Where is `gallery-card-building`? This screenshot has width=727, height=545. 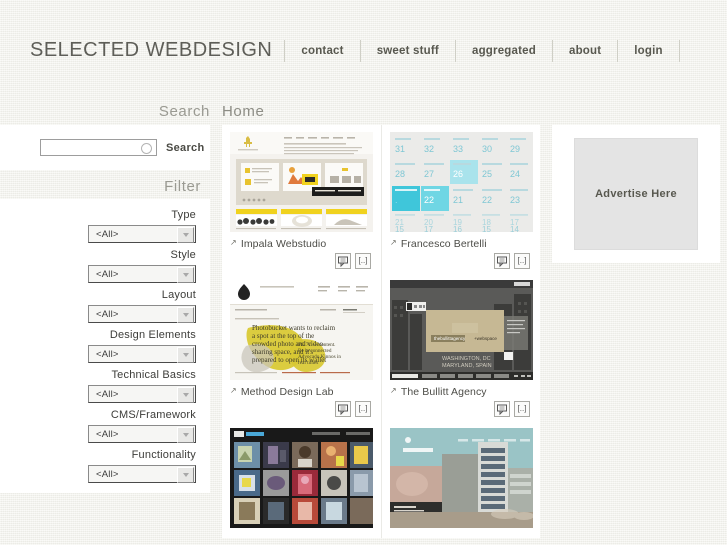
gallery-card-building is located at coordinates (460, 479).